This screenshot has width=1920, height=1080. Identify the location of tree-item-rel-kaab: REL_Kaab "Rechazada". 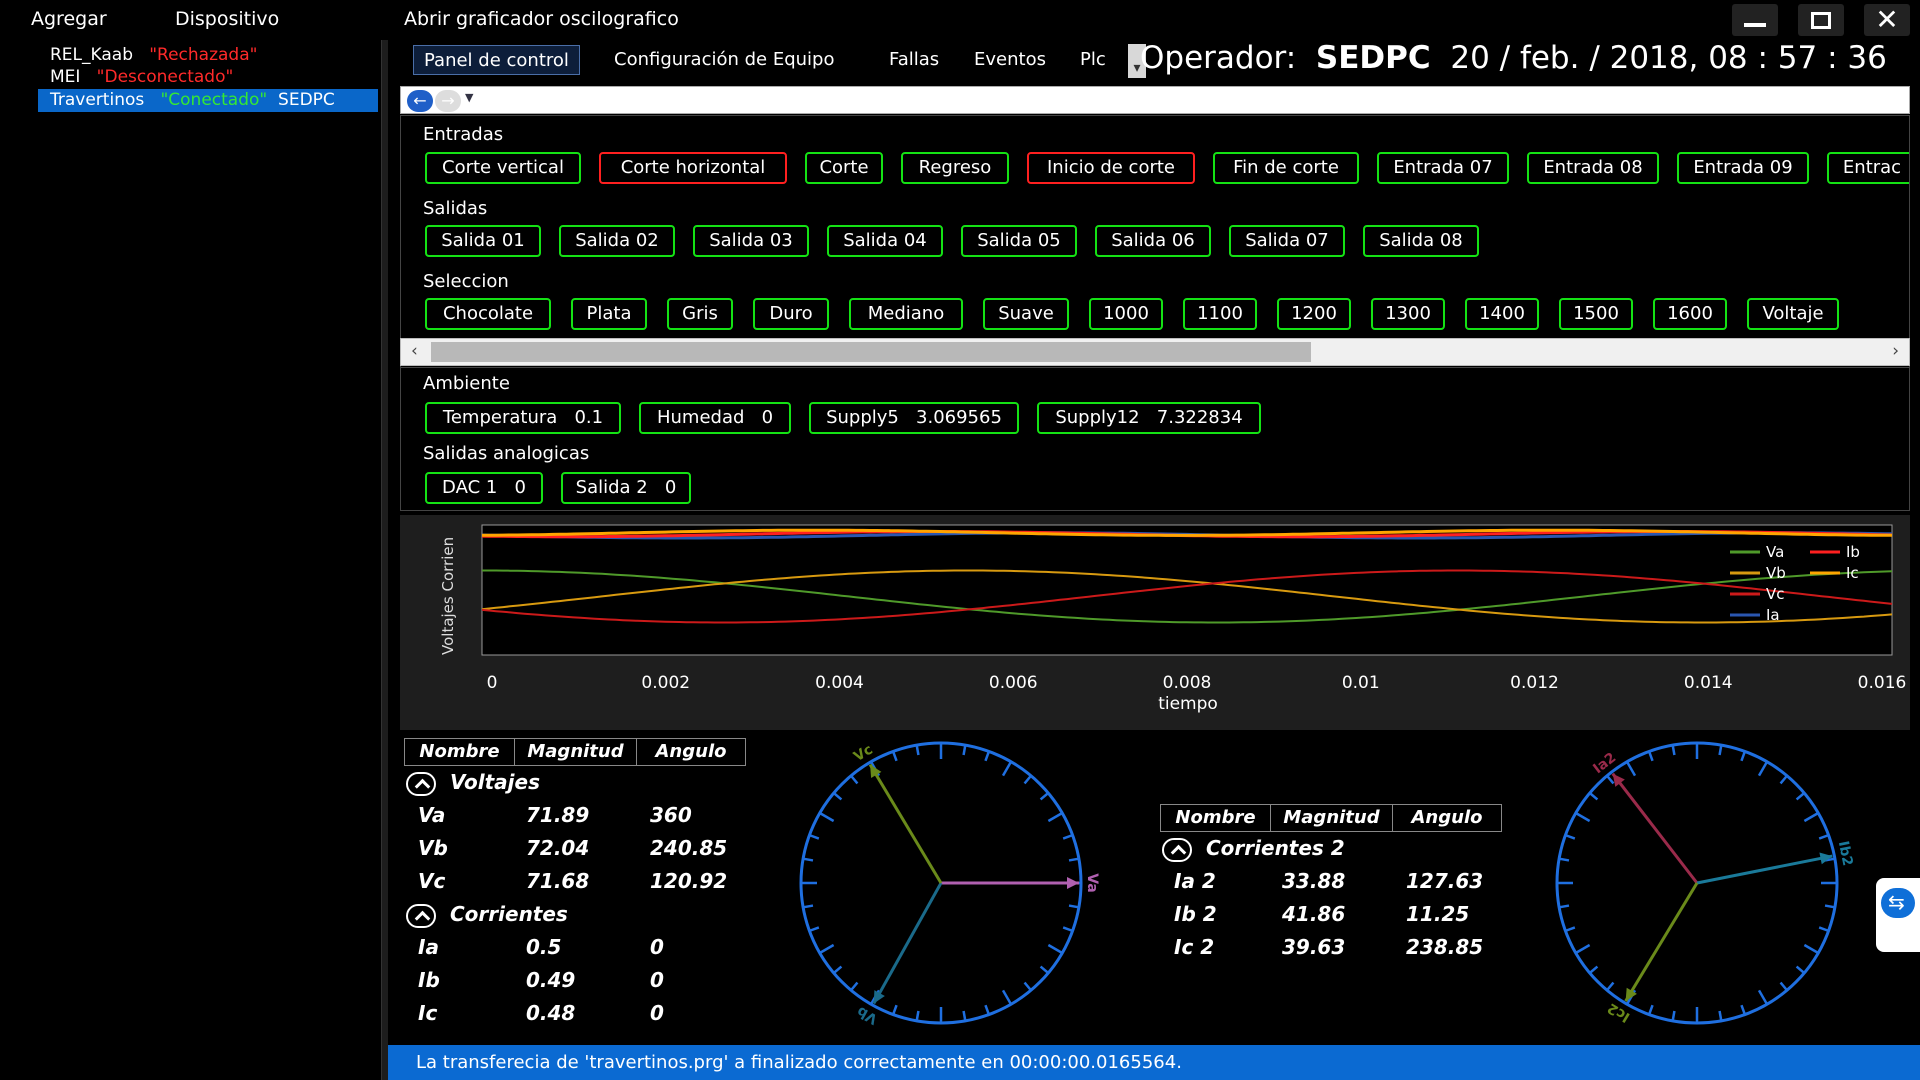
(208, 55).